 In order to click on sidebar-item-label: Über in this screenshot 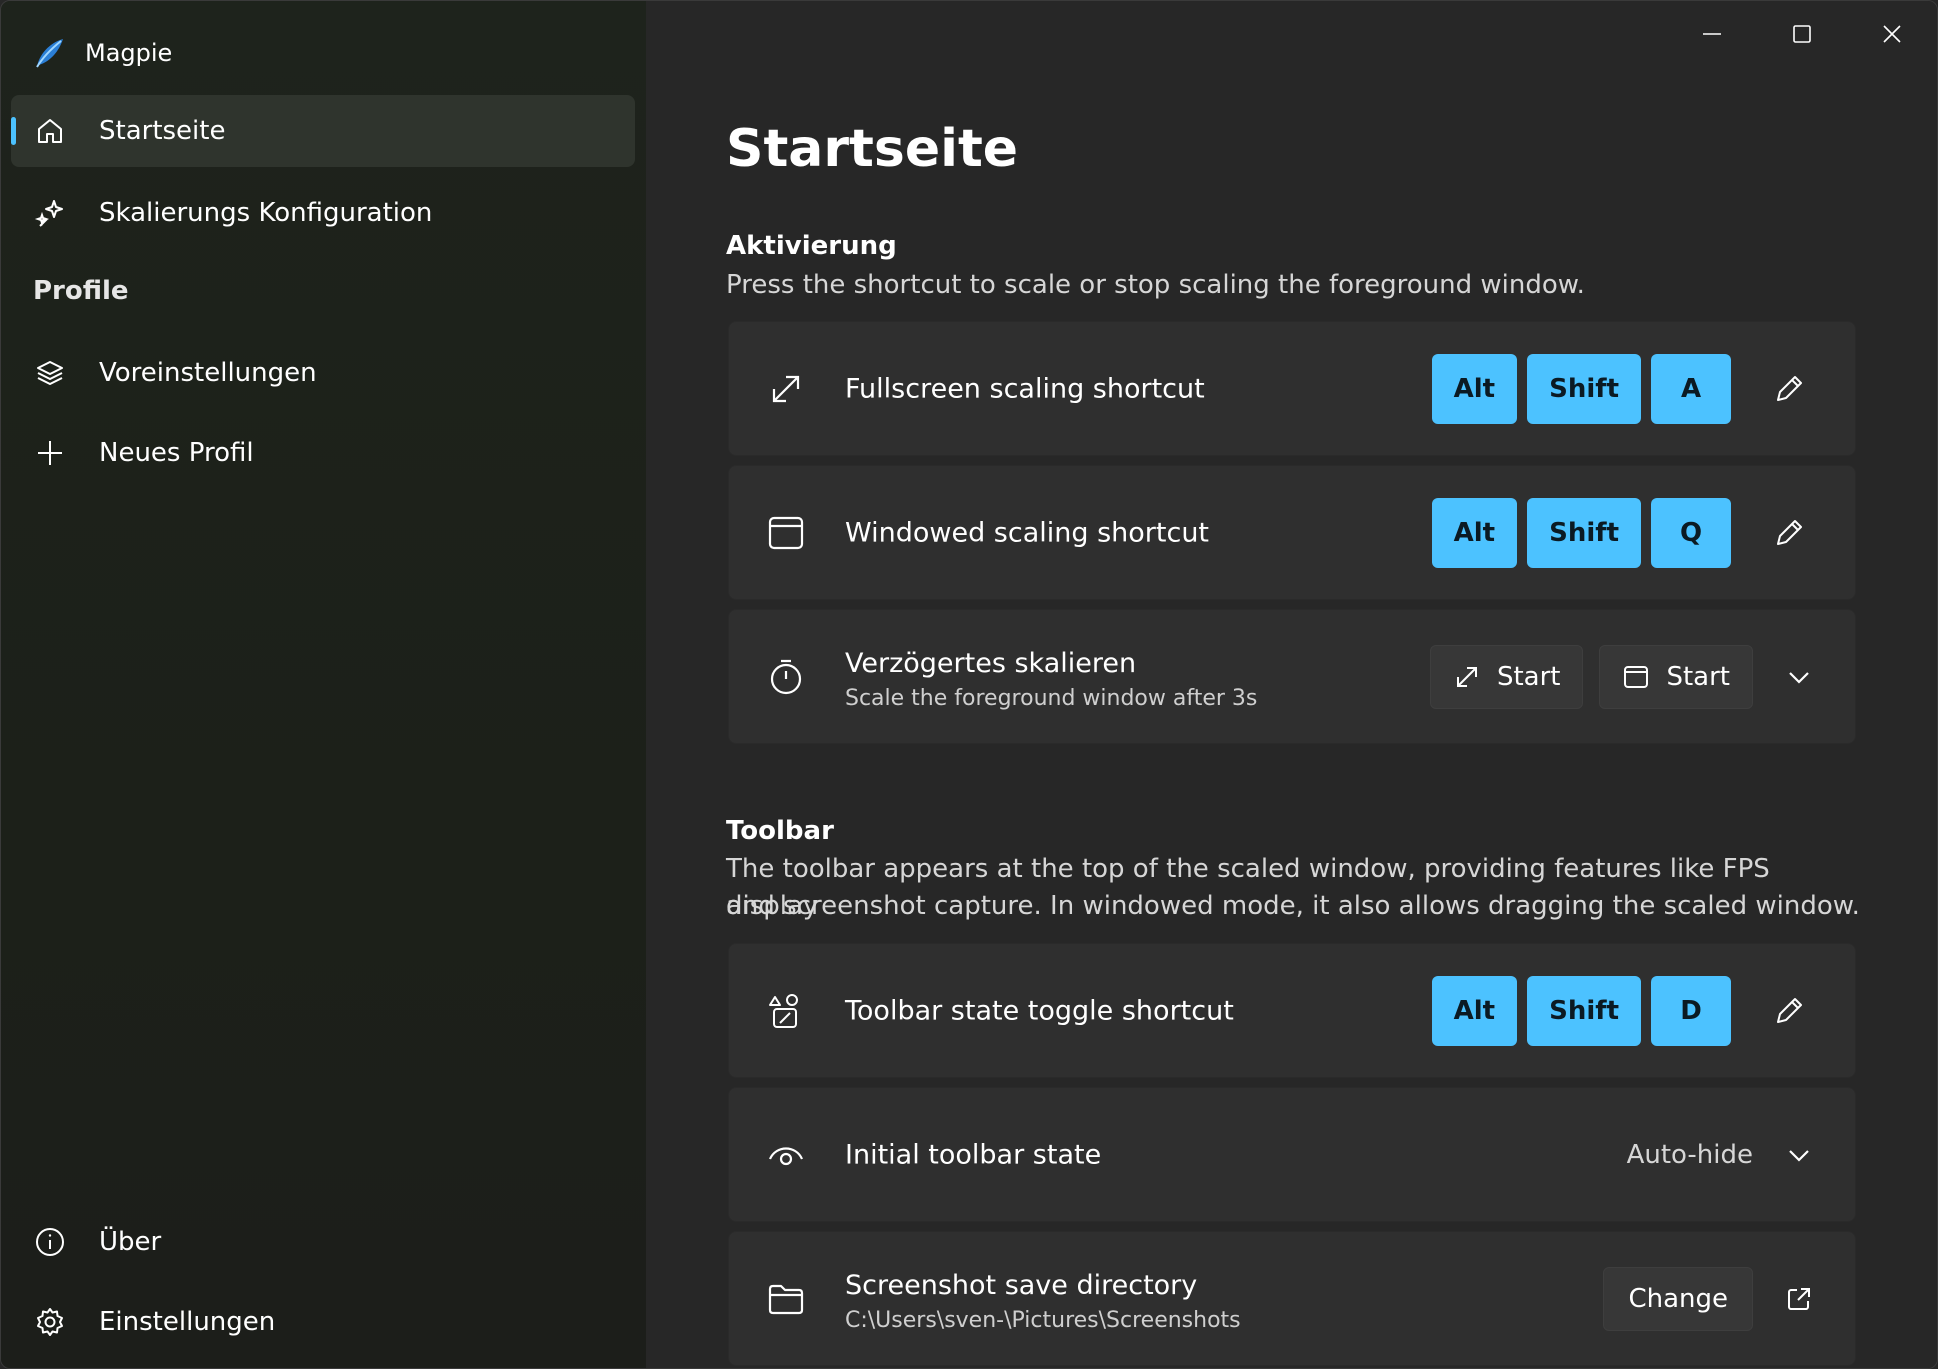, I will do `click(130, 1242)`.